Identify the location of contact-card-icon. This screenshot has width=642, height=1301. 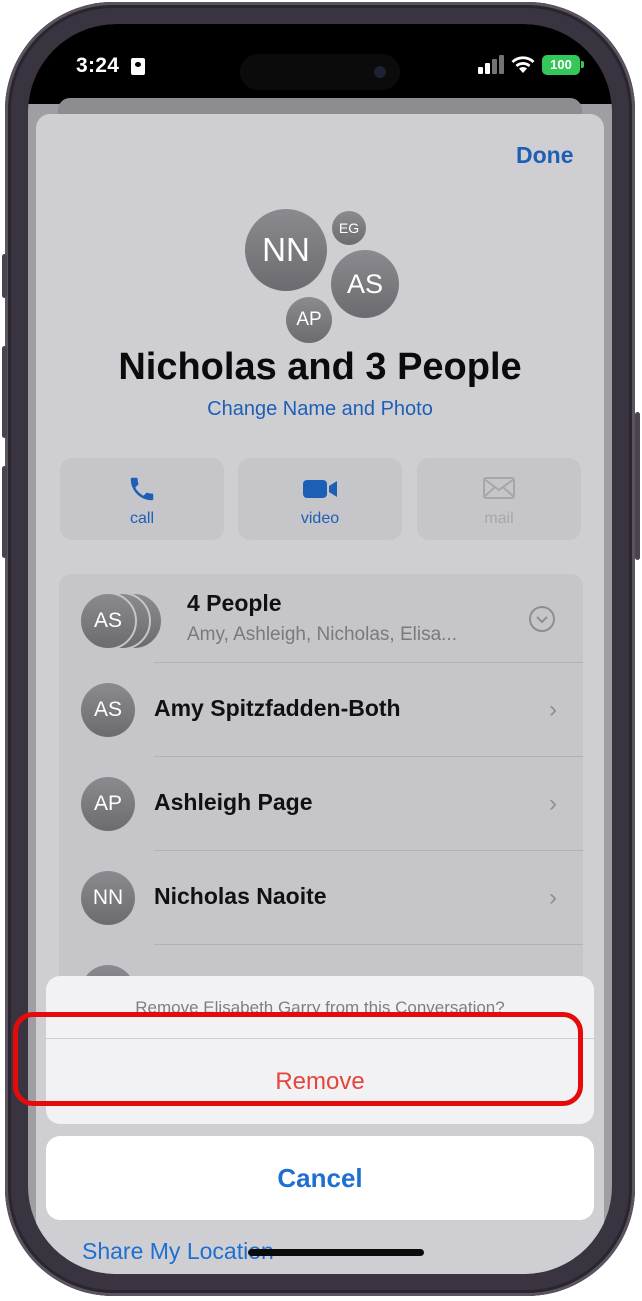
(138, 66).